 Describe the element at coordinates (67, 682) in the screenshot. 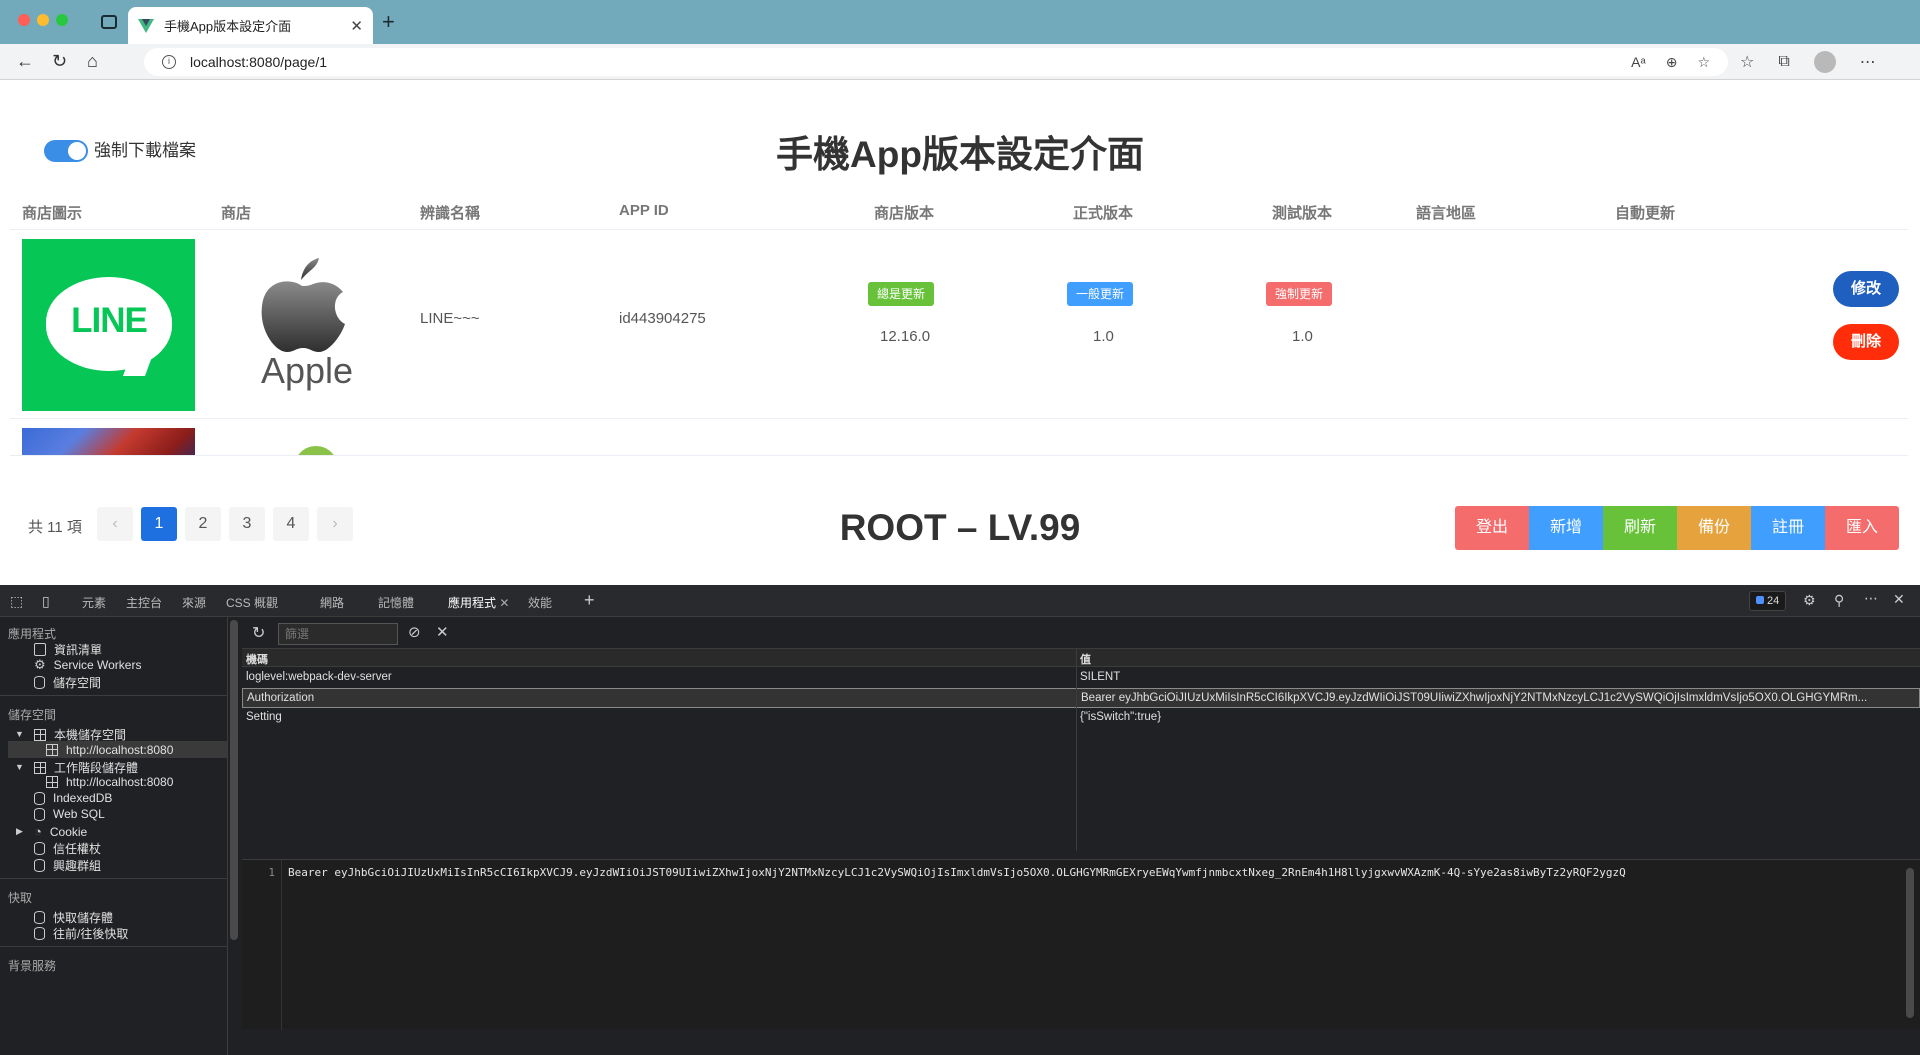

I see `sidebar-item-storage: 儲存空間` at that location.